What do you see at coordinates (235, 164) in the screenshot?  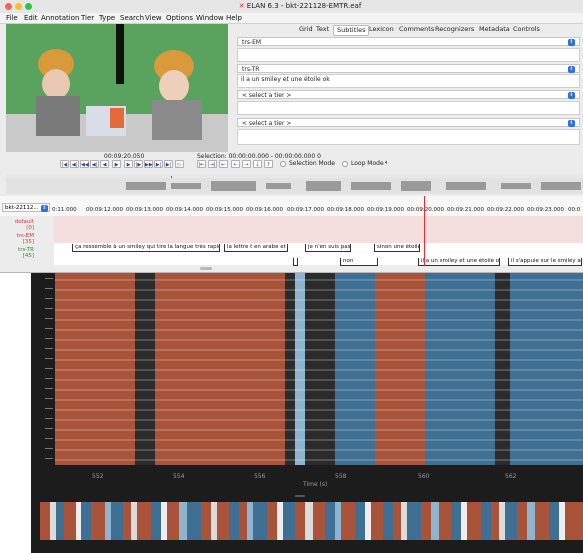 I see `previous-annotation-button: ←` at bounding box center [235, 164].